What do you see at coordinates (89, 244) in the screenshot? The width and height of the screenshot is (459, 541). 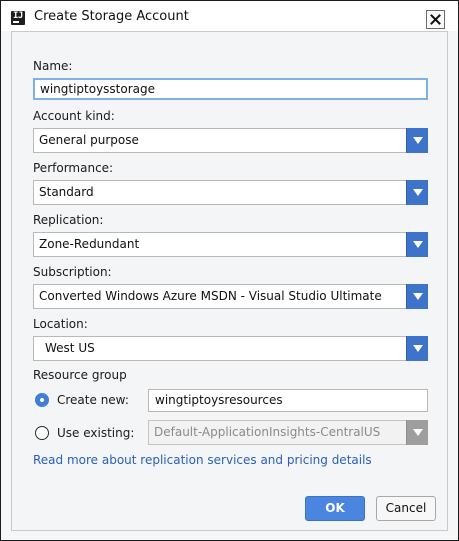 I see `replication-value: Zone-Redundant` at bounding box center [89, 244].